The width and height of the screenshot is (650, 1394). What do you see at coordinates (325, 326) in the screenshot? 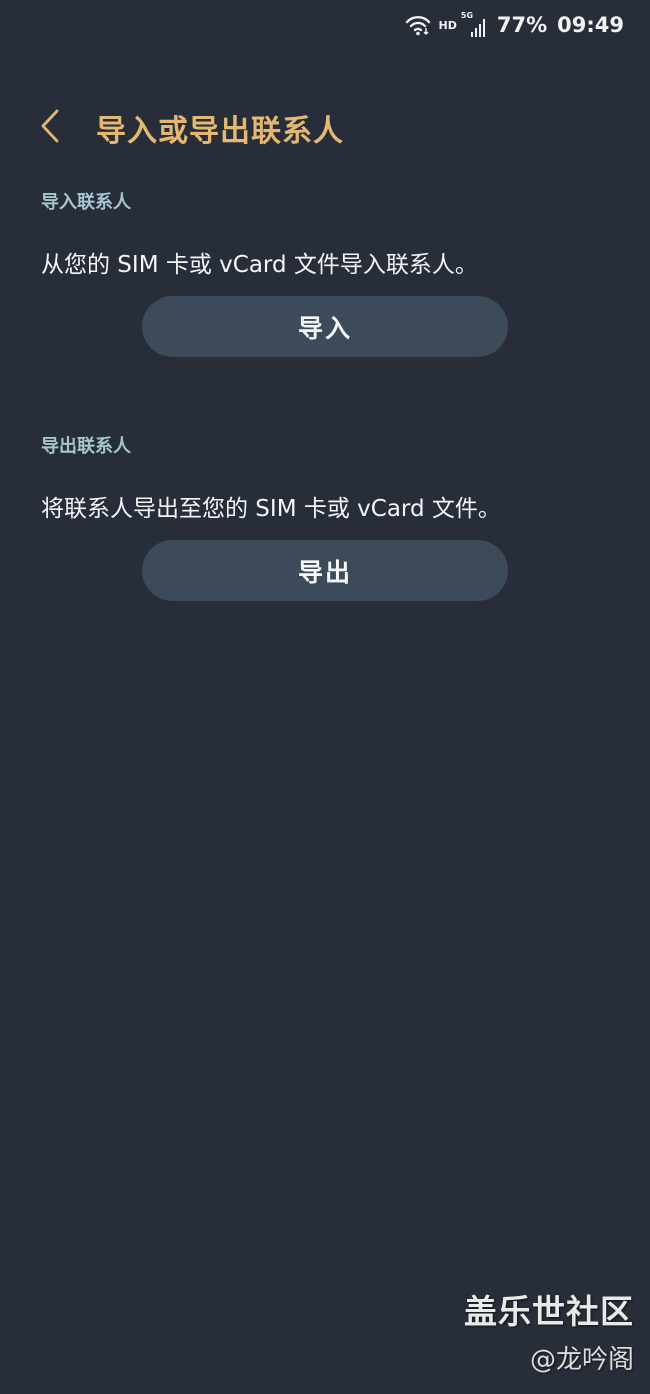
I see `import-button: 导入` at bounding box center [325, 326].